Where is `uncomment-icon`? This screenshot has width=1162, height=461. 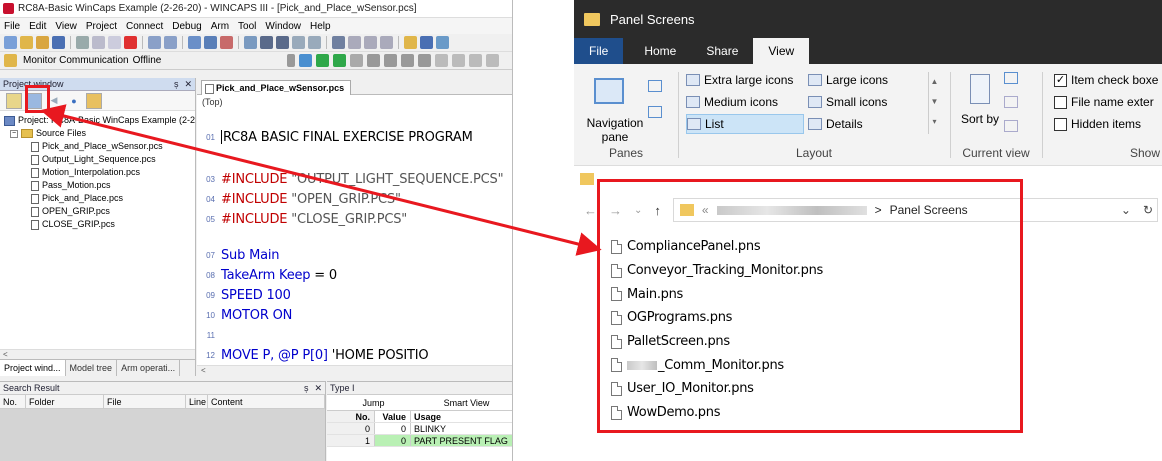
uncomment-icon is located at coordinates (314, 42).